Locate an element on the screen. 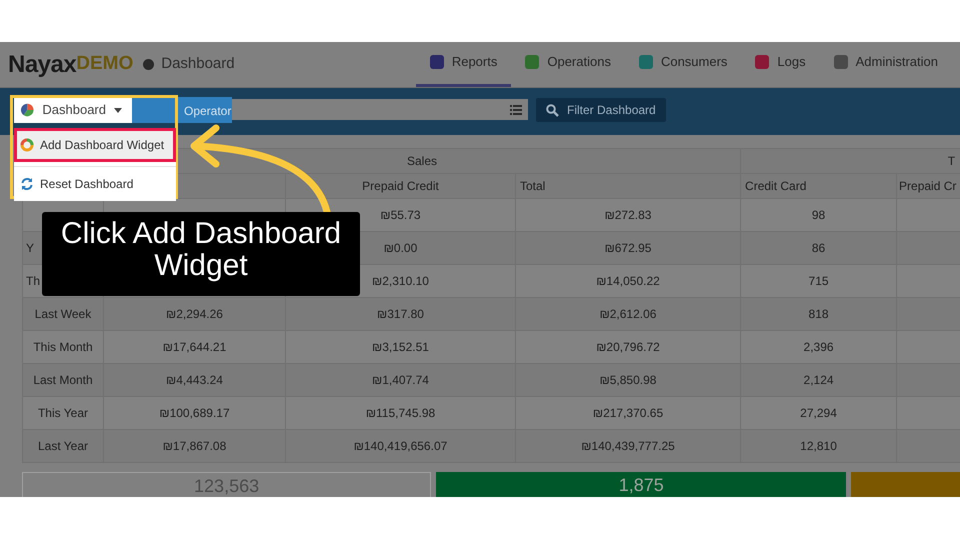  field-label: Operator is located at coordinates (182, 110).